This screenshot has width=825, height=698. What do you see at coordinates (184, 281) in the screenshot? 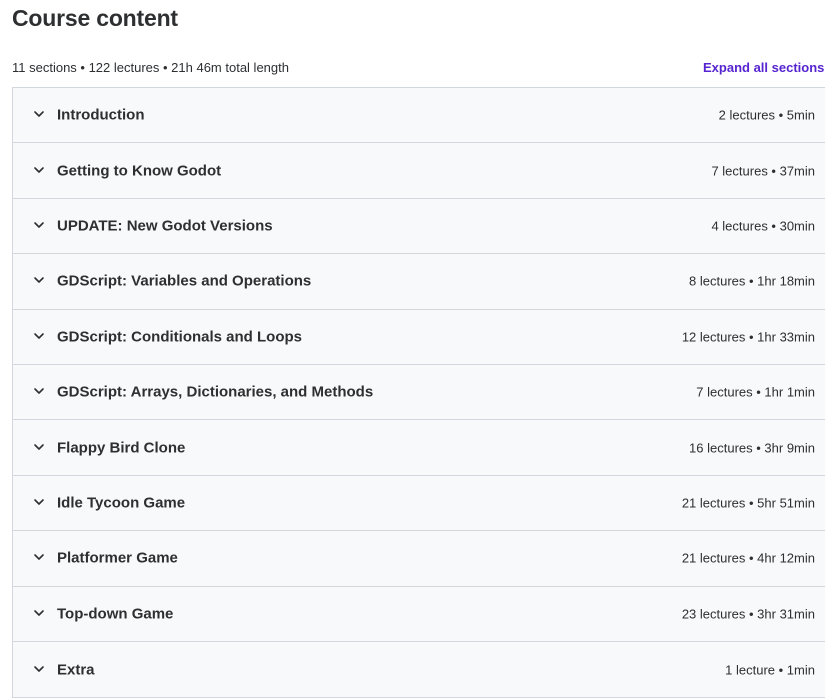
I see `section-title: GDScript: Variables and Operations` at bounding box center [184, 281].